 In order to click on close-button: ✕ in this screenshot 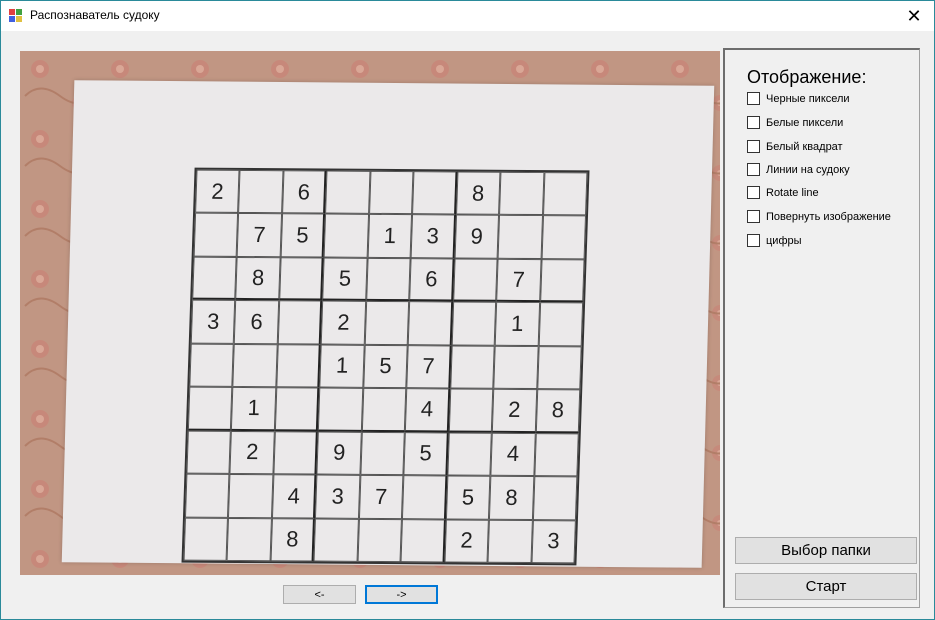, I will do `click(914, 16)`.